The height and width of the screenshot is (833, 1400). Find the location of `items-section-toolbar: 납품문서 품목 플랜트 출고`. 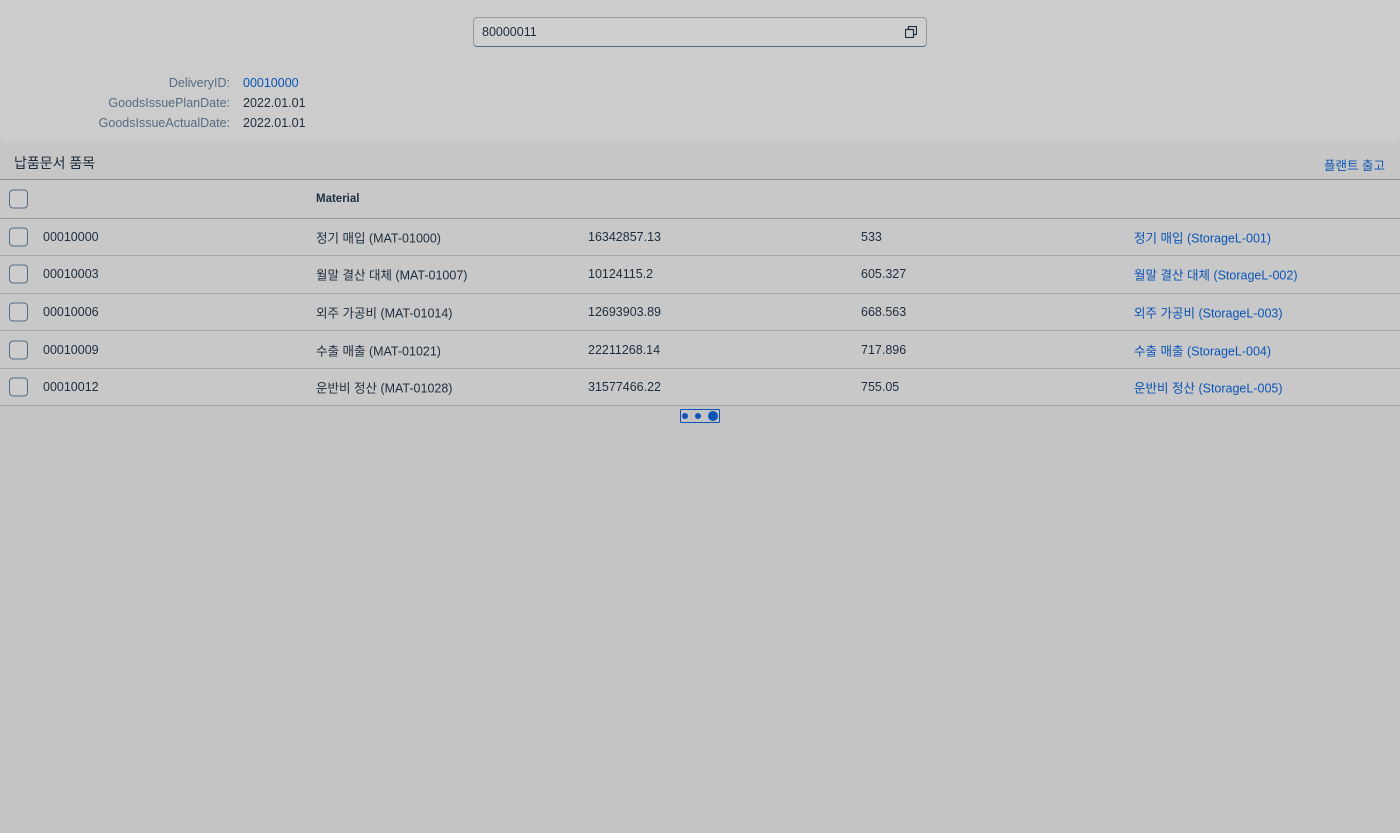

items-section-toolbar: 납품문서 품목 플랜트 출고 is located at coordinates (700, 161).